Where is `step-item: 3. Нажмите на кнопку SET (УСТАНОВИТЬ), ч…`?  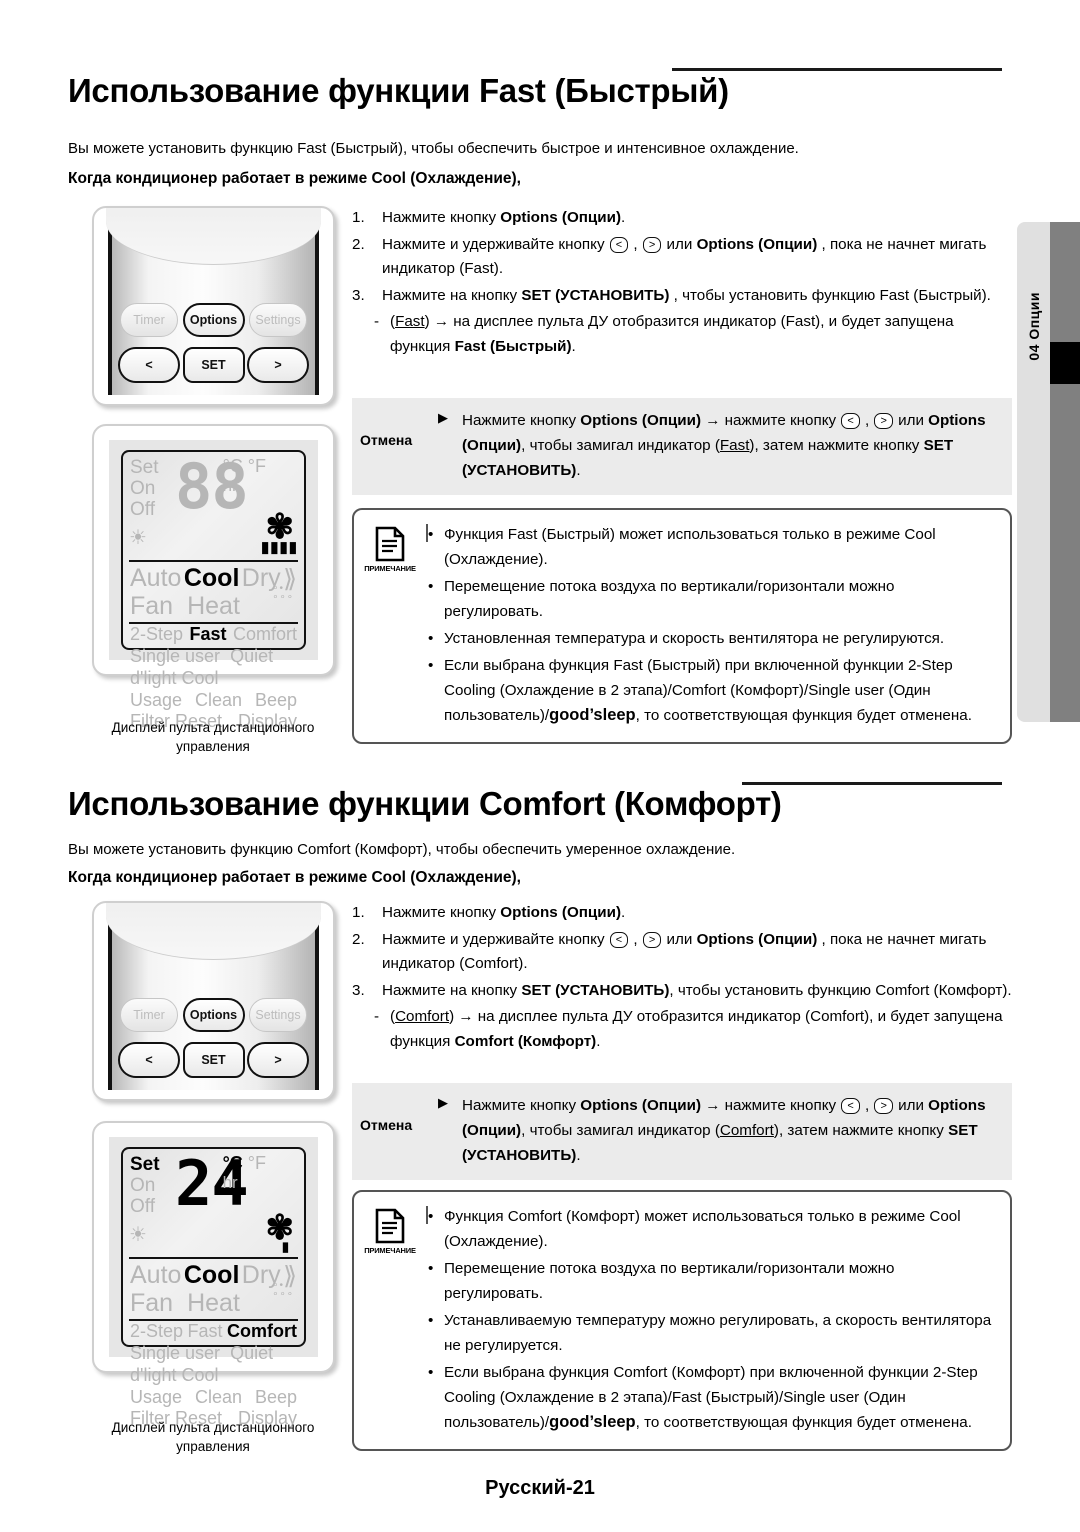
step-item: 3. Нажмите на кнопку SET (УСТАНОВИТЬ), ч… is located at coordinates (682, 991).